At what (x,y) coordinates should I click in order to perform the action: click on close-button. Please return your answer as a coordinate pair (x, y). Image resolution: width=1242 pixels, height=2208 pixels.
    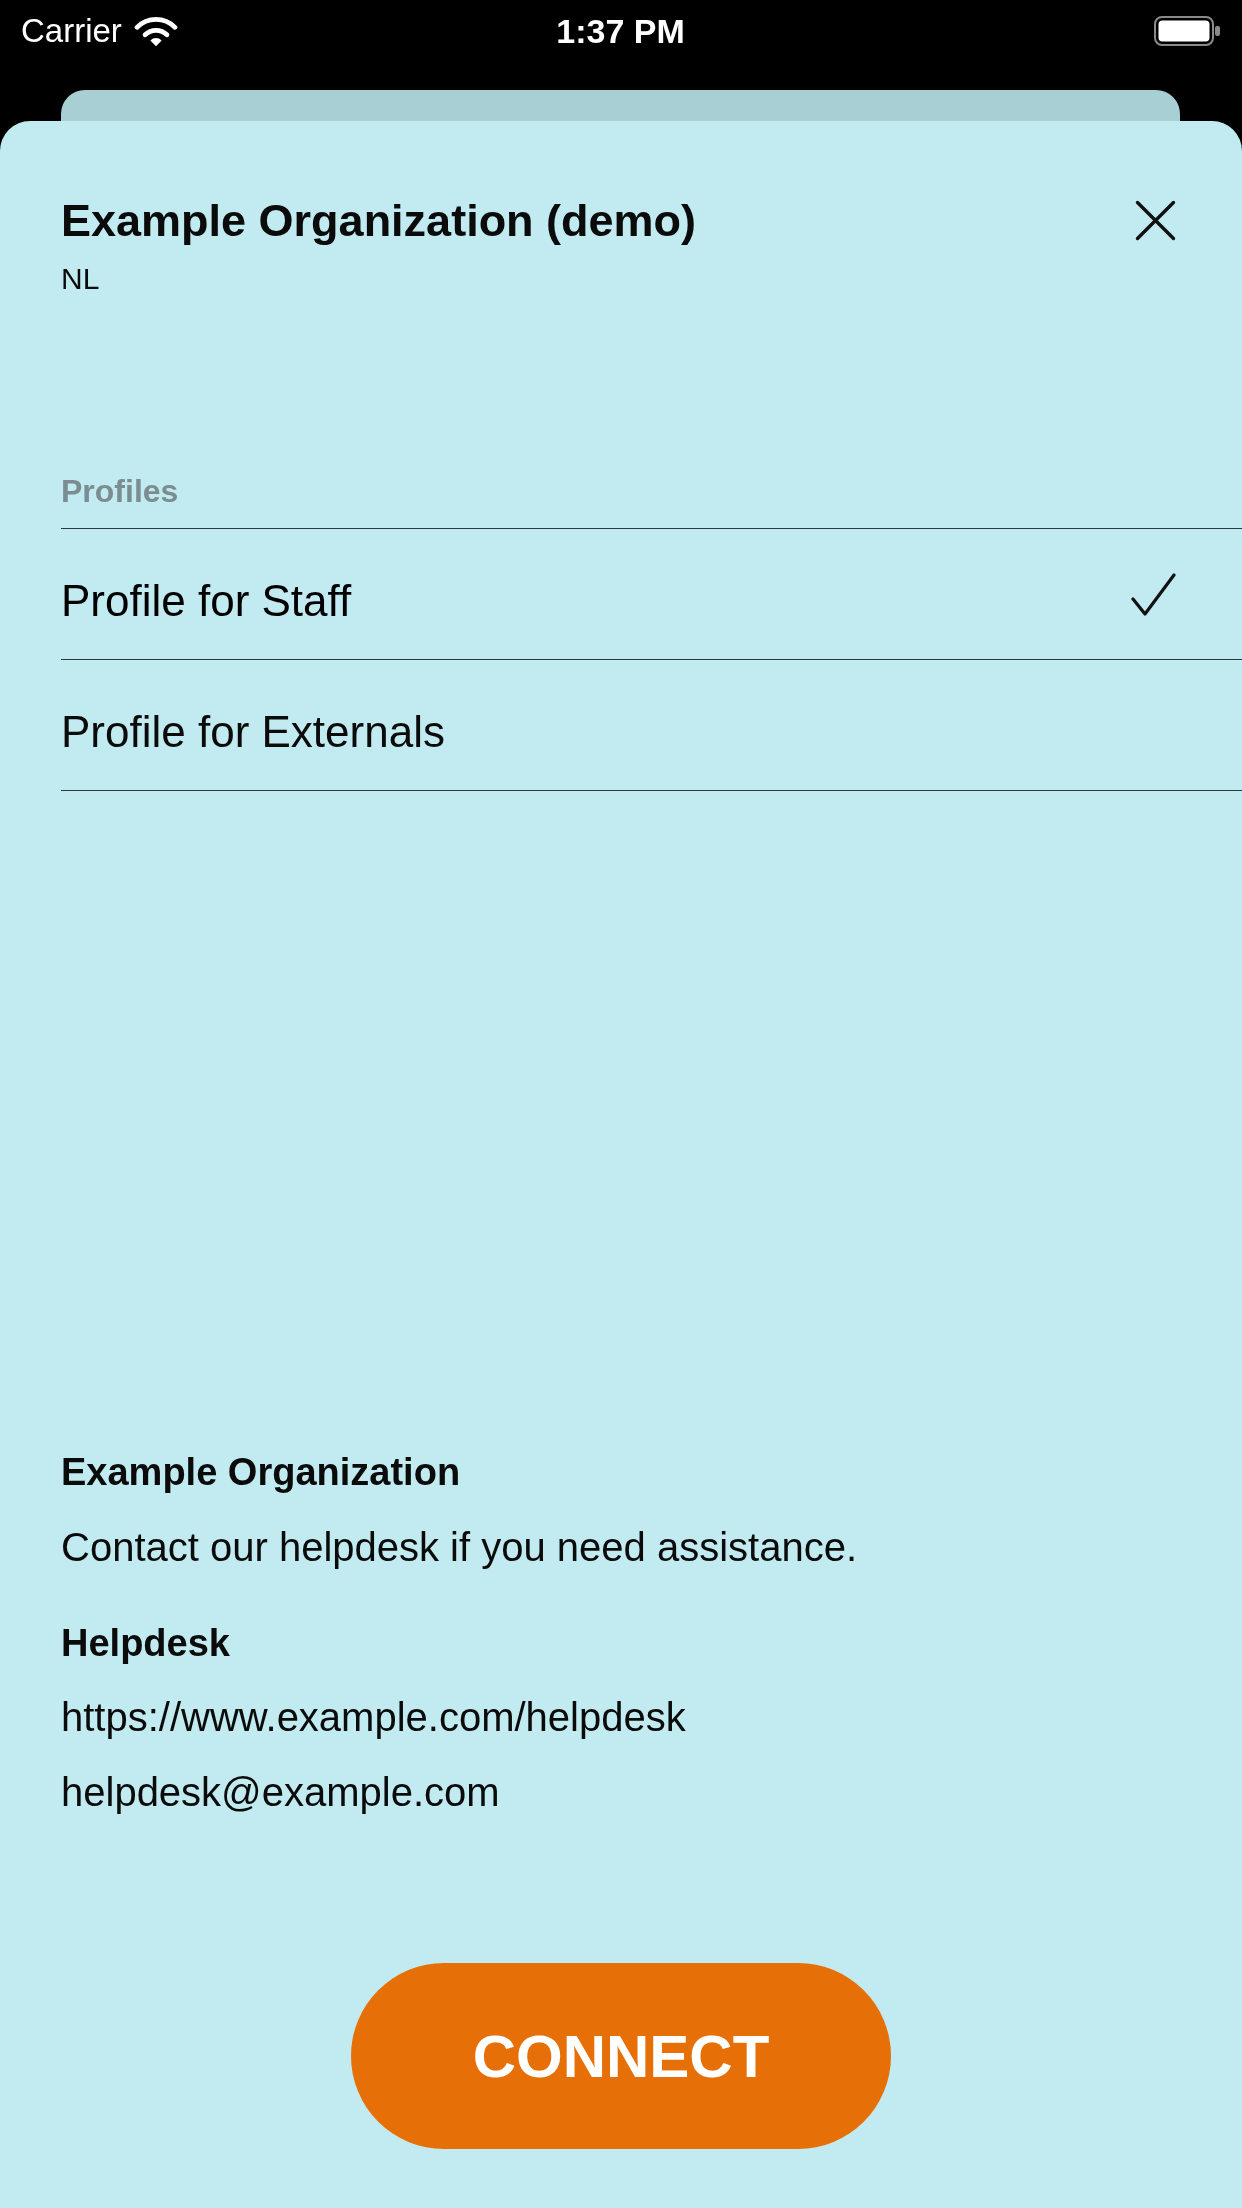
    Looking at the image, I should click on (1155, 220).